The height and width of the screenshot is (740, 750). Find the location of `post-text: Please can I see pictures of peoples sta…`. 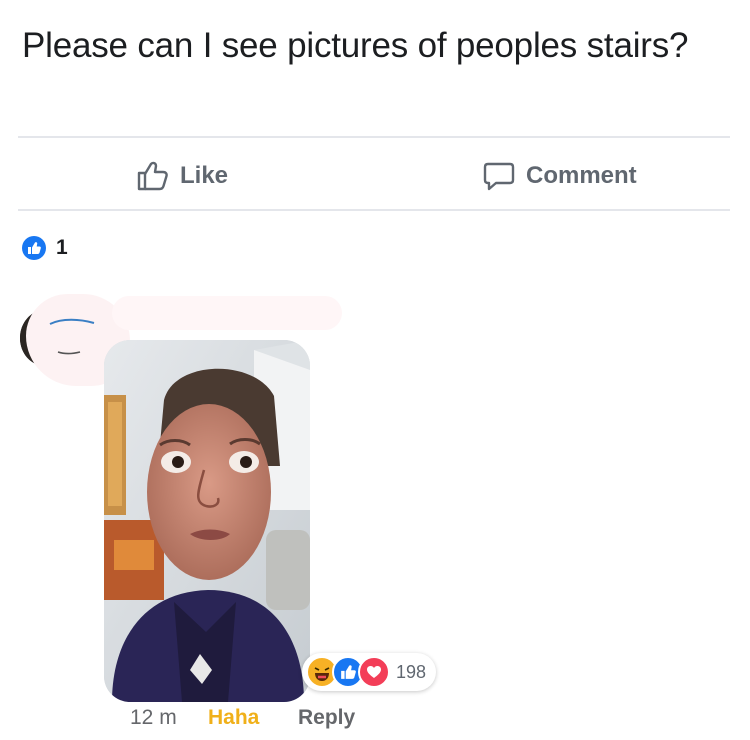

post-text: Please can I see pictures of peoples sta… is located at coordinates (355, 45).